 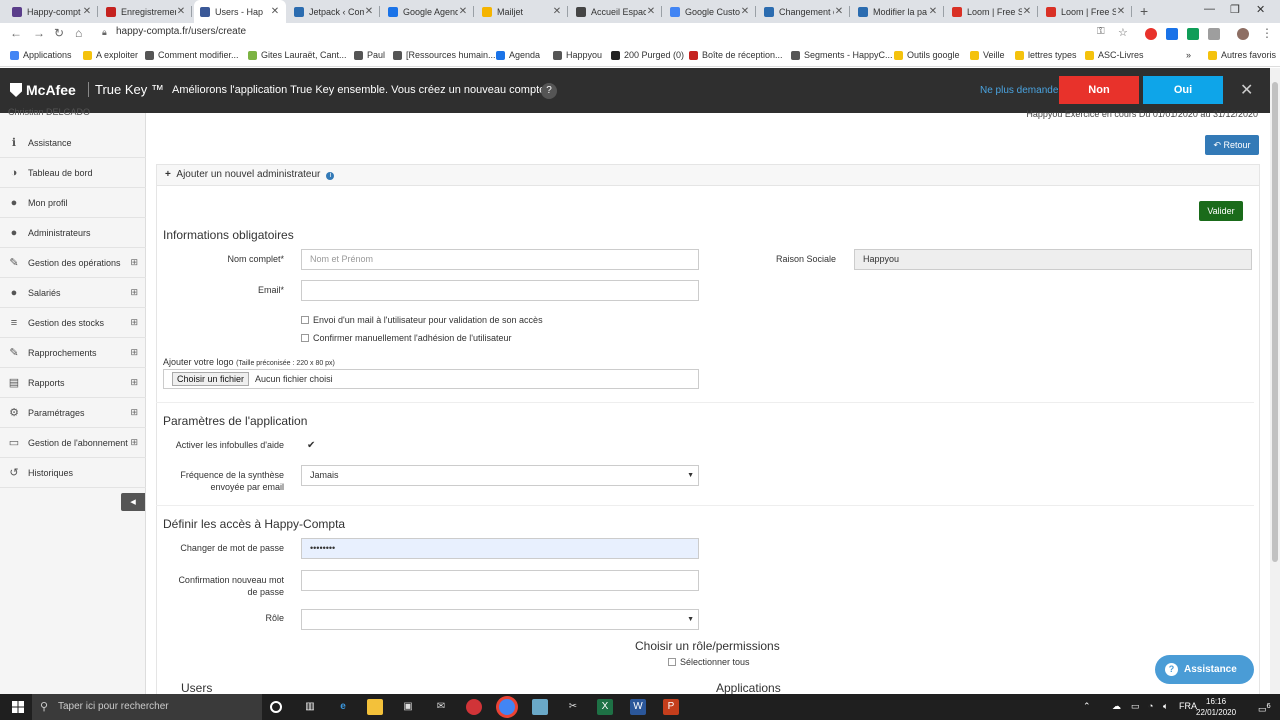 I want to click on browser-tab: Loom | Free S ✕, so click(x=992, y=11).